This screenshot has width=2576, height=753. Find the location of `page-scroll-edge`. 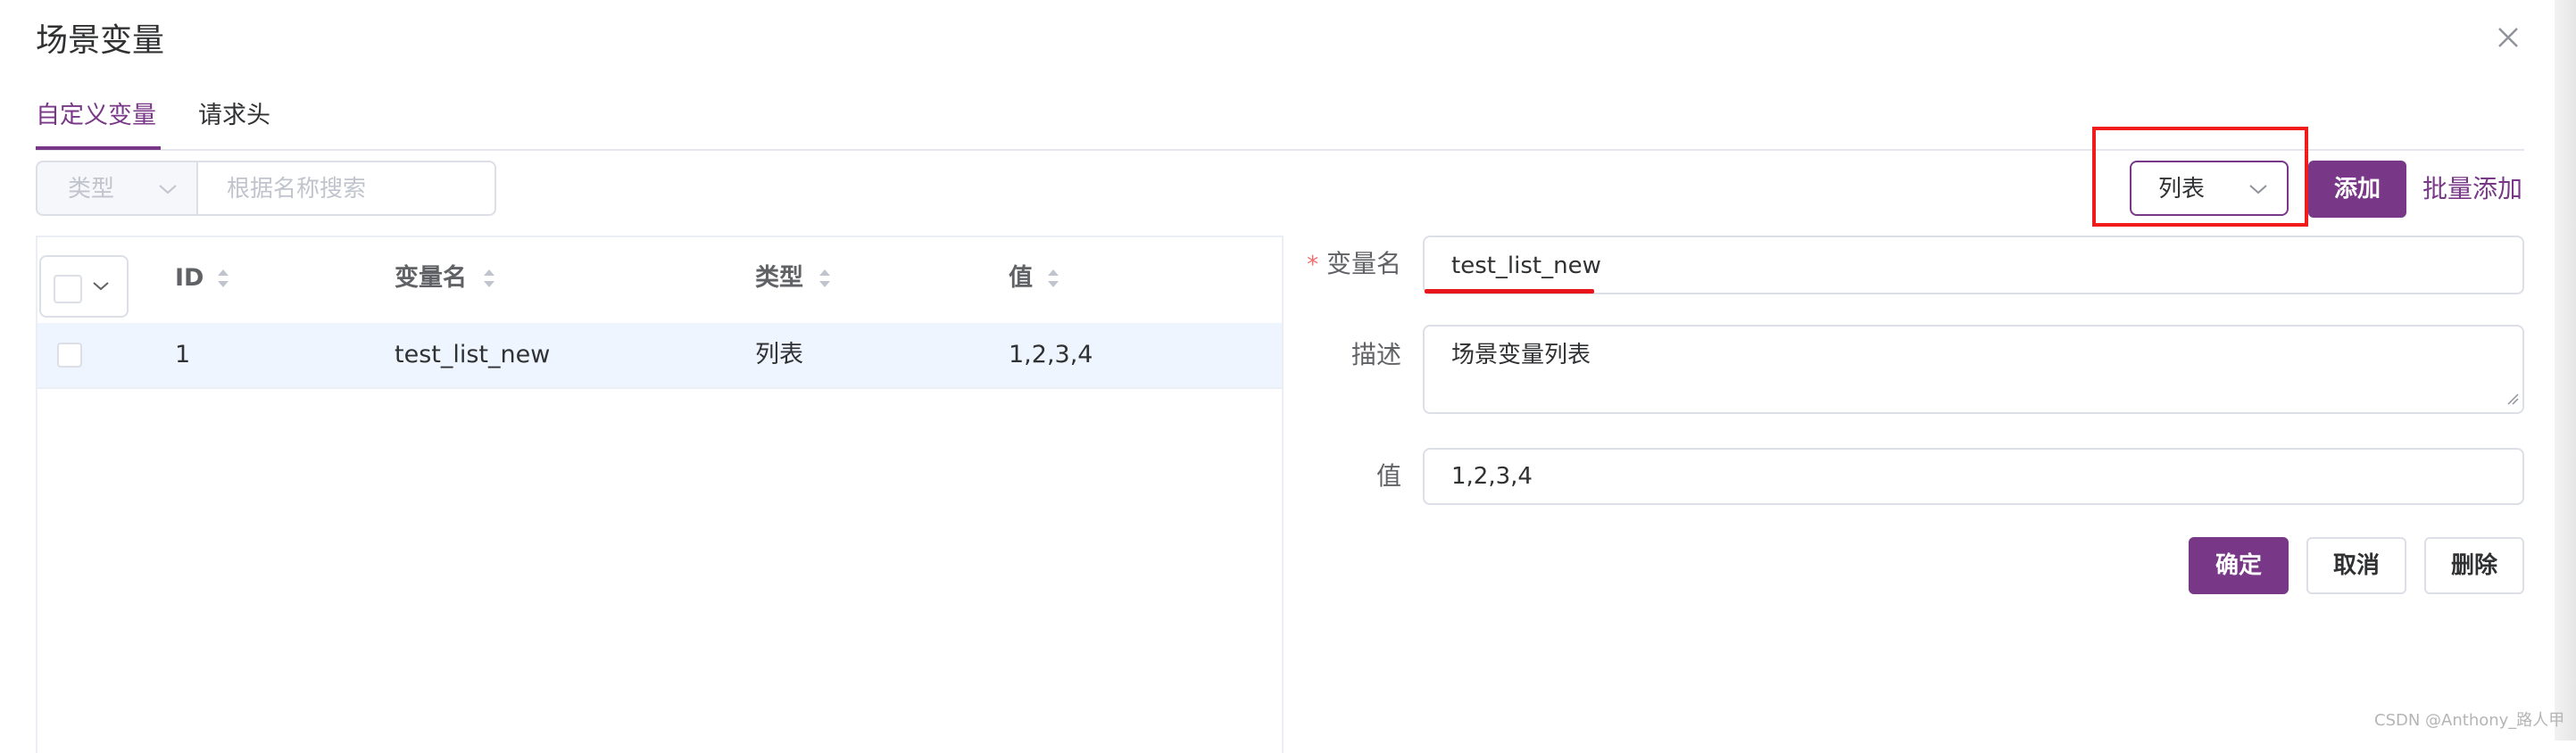

page-scroll-edge is located at coordinates (2566, 370).